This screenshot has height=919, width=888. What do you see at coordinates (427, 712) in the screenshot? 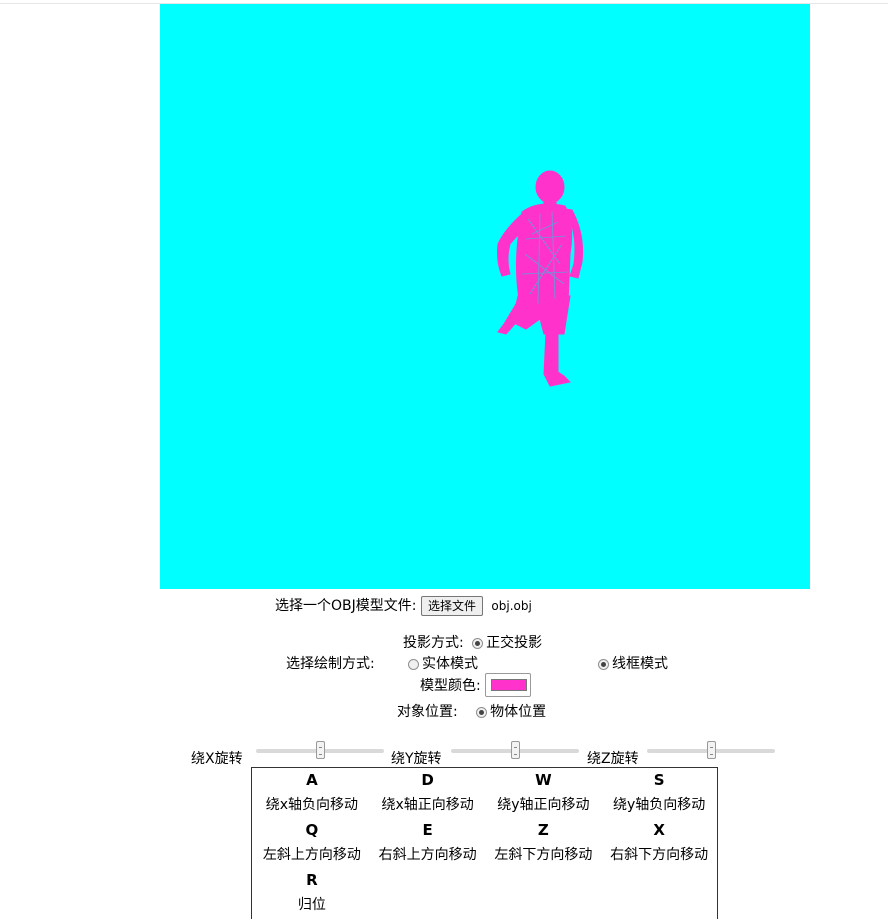
I see `object-position-label: 对象位置:` at bounding box center [427, 712].